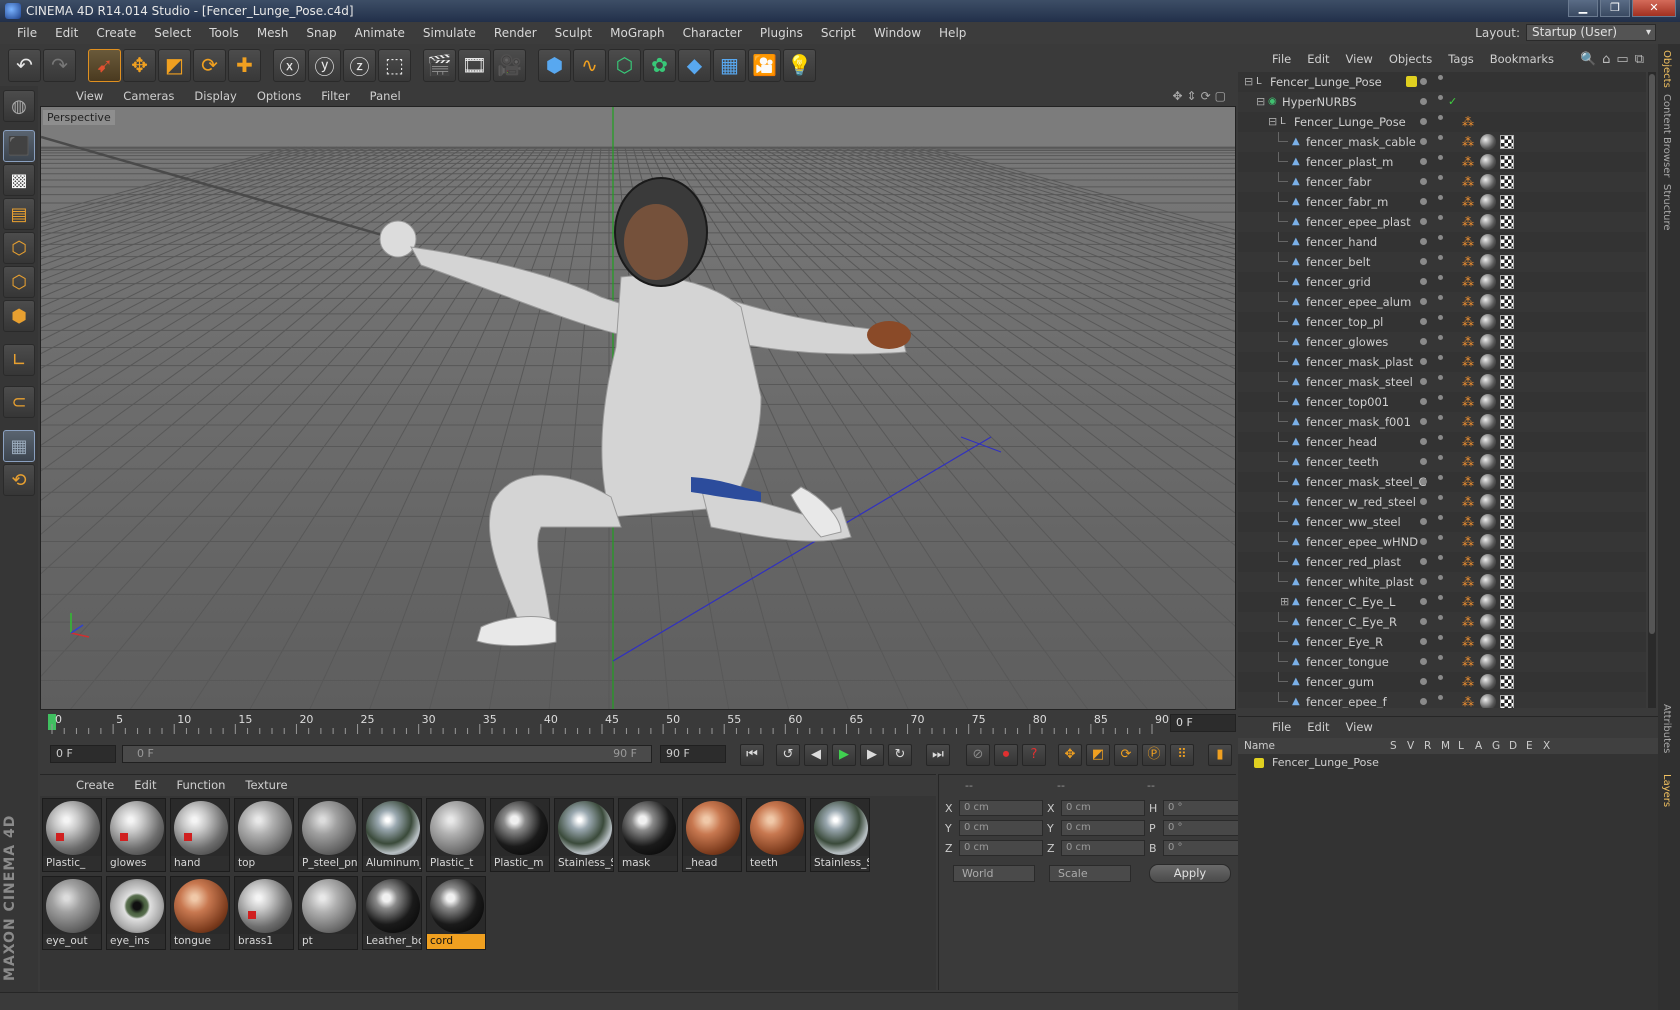  Describe the element at coordinates (1359, 727) in the screenshot. I see `layer-menu-view: View` at that location.